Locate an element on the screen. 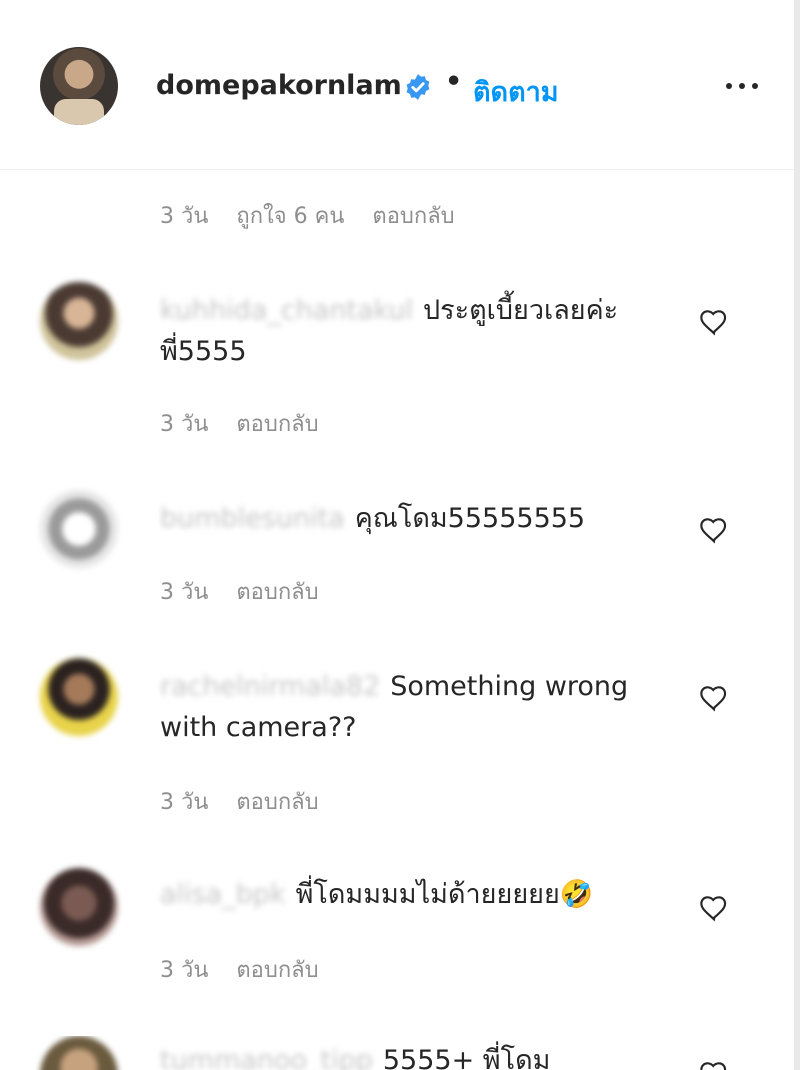 The width and height of the screenshot is (800, 1070). follow-button: ติดตาม is located at coordinates (516, 91).